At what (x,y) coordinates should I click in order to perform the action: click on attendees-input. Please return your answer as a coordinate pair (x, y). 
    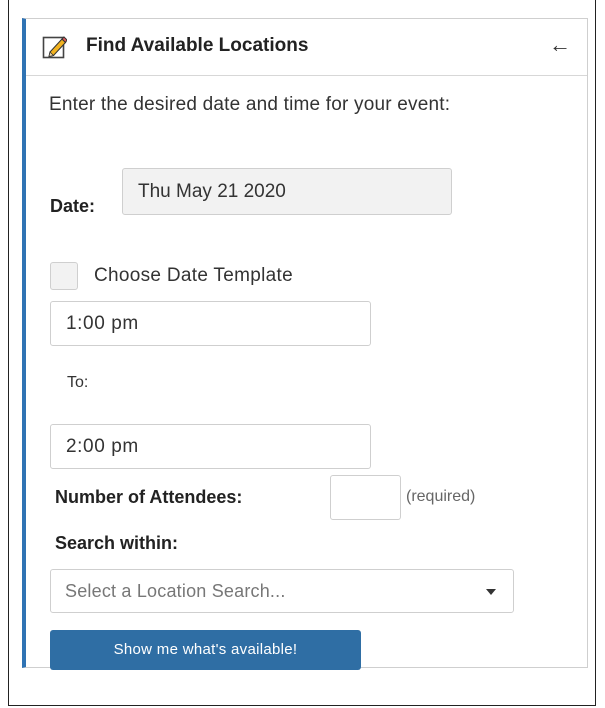
    Looking at the image, I should click on (365, 497).